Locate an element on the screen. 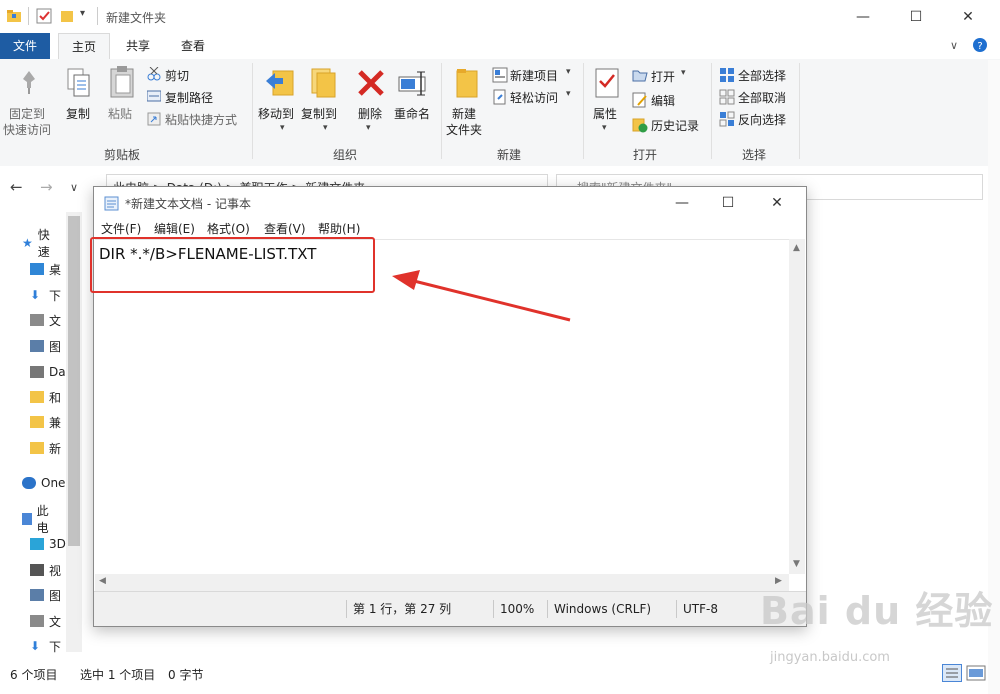  menu-file: 文件(F) is located at coordinates (121, 228).